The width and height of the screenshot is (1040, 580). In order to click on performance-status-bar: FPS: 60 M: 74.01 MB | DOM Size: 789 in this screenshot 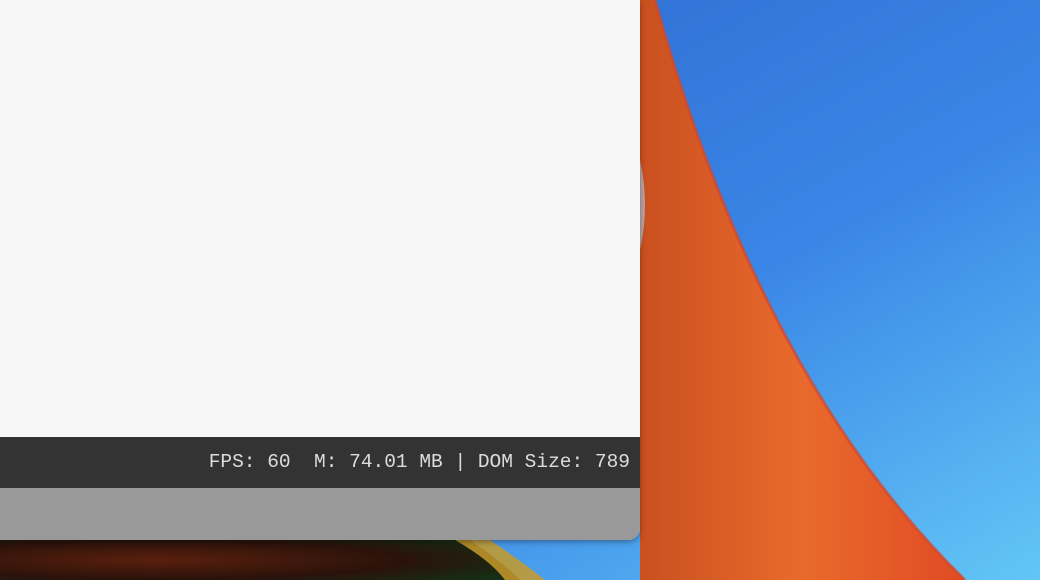, I will do `click(320, 462)`.